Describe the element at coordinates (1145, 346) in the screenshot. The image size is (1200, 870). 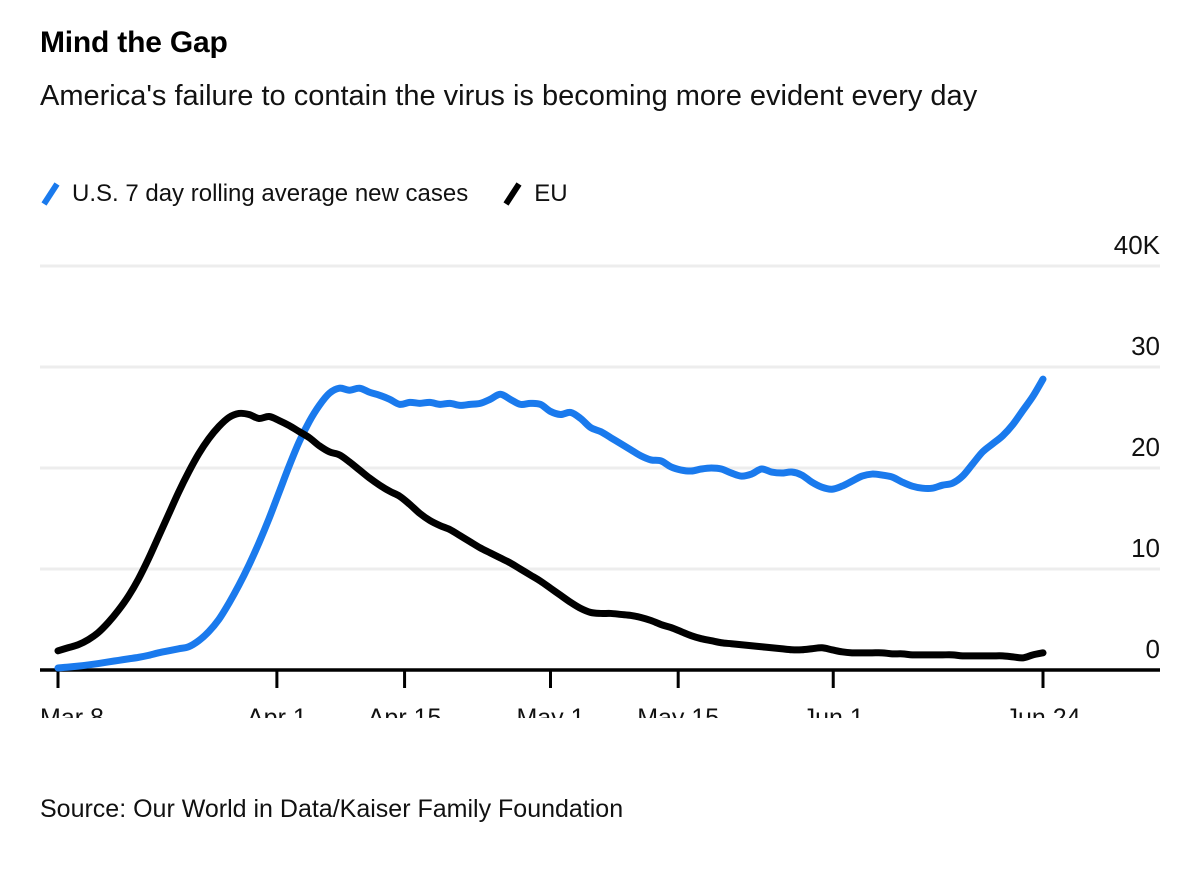
I see `y-tick-label: 30` at that location.